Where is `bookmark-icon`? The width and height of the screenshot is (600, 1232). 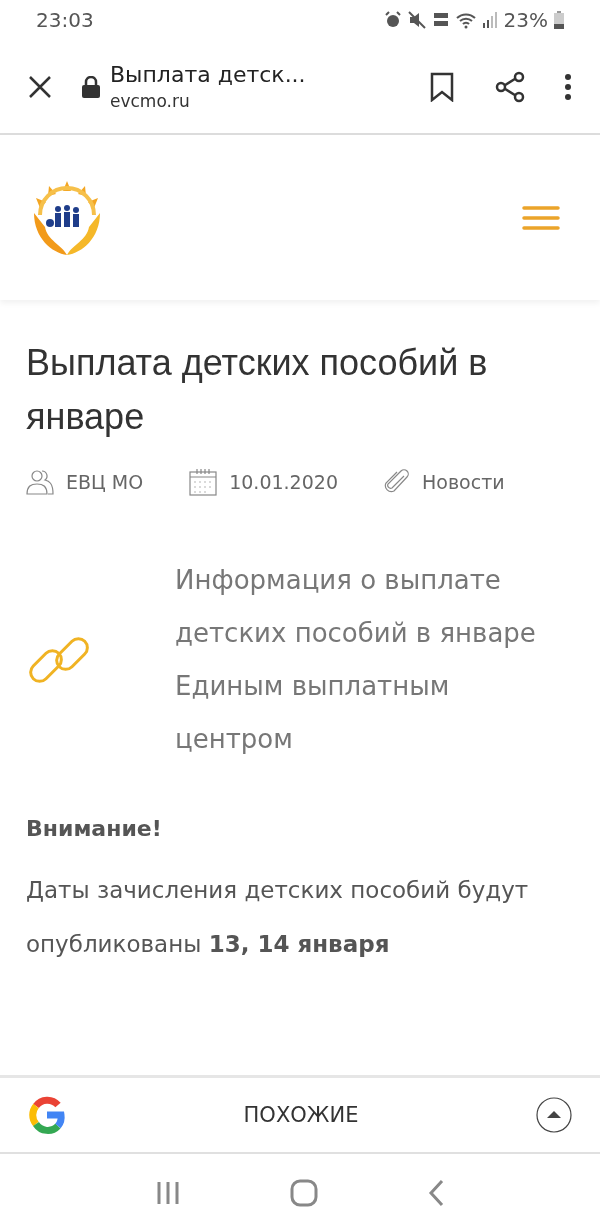
bookmark-icon is located at coordinates (442, 86).